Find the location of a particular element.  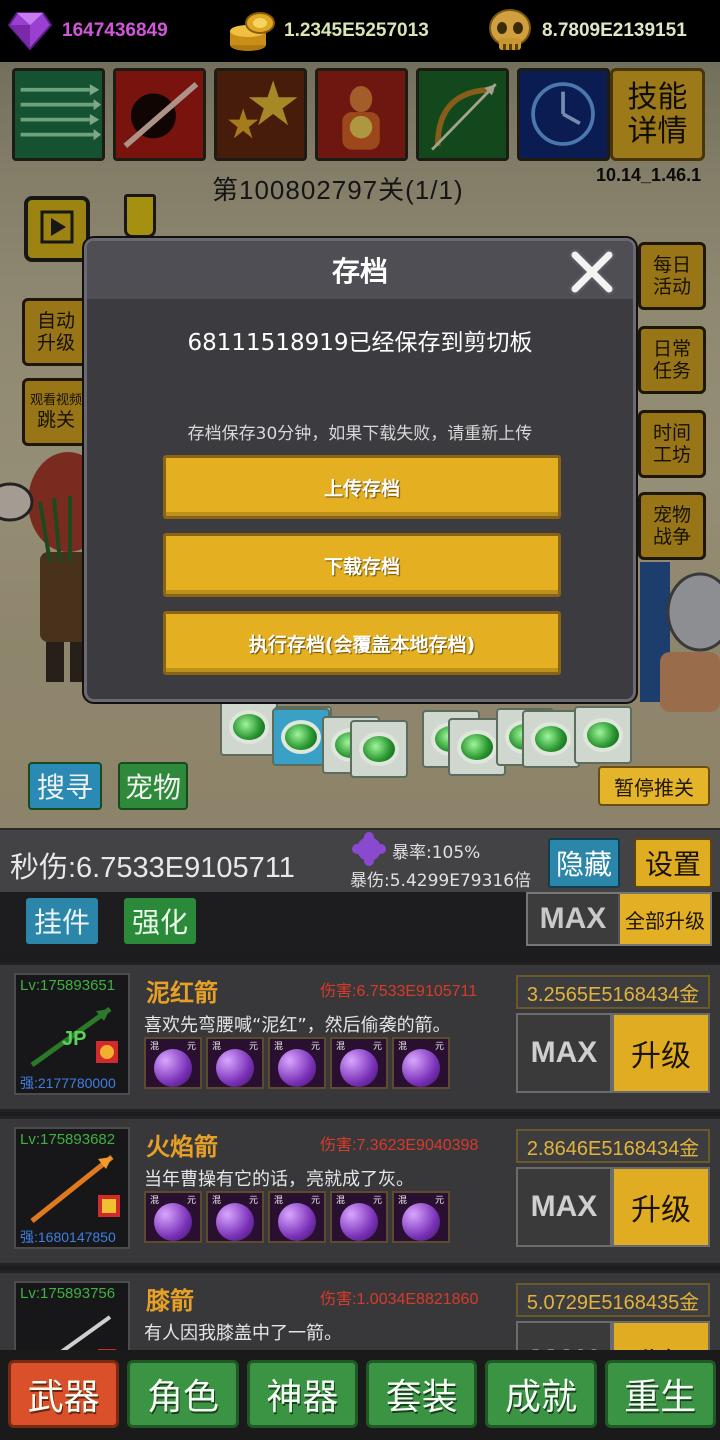

weapon-damage: 伤害:1.0034E8821860 is located at coordinates (399, 1299).